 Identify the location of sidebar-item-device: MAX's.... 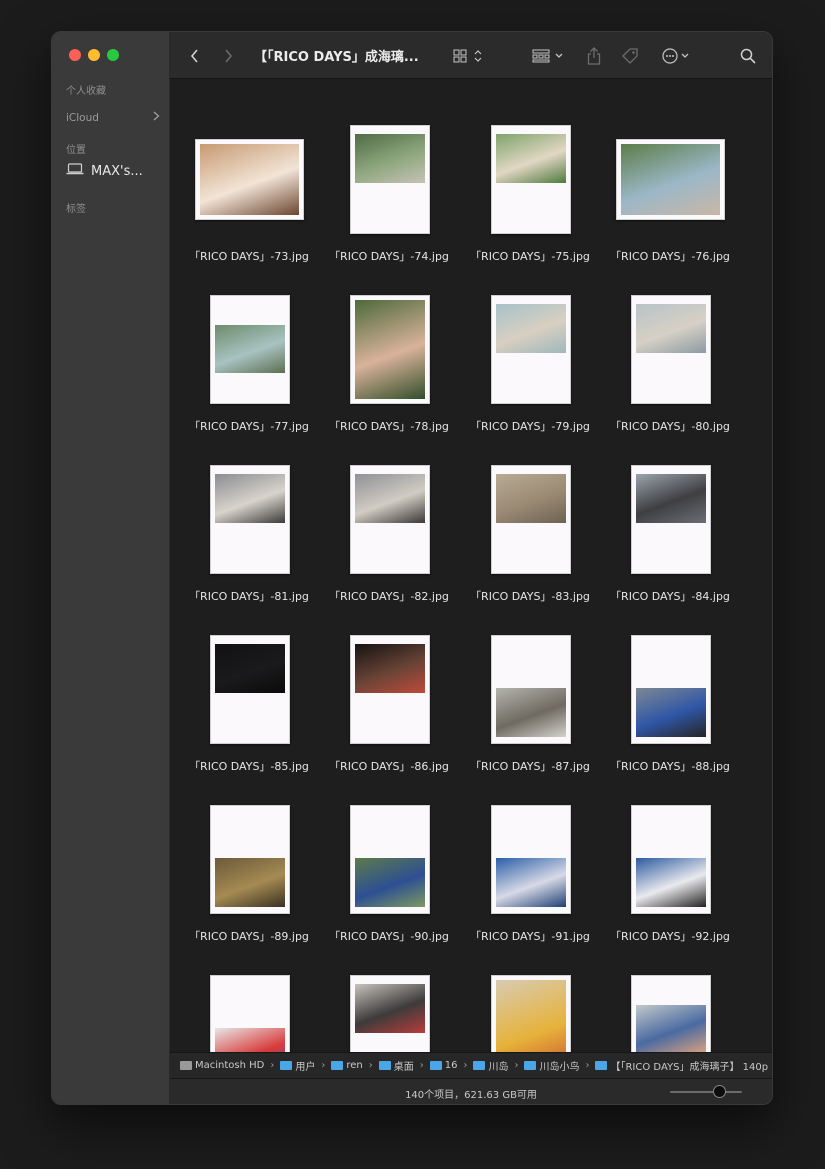
(104, 171).